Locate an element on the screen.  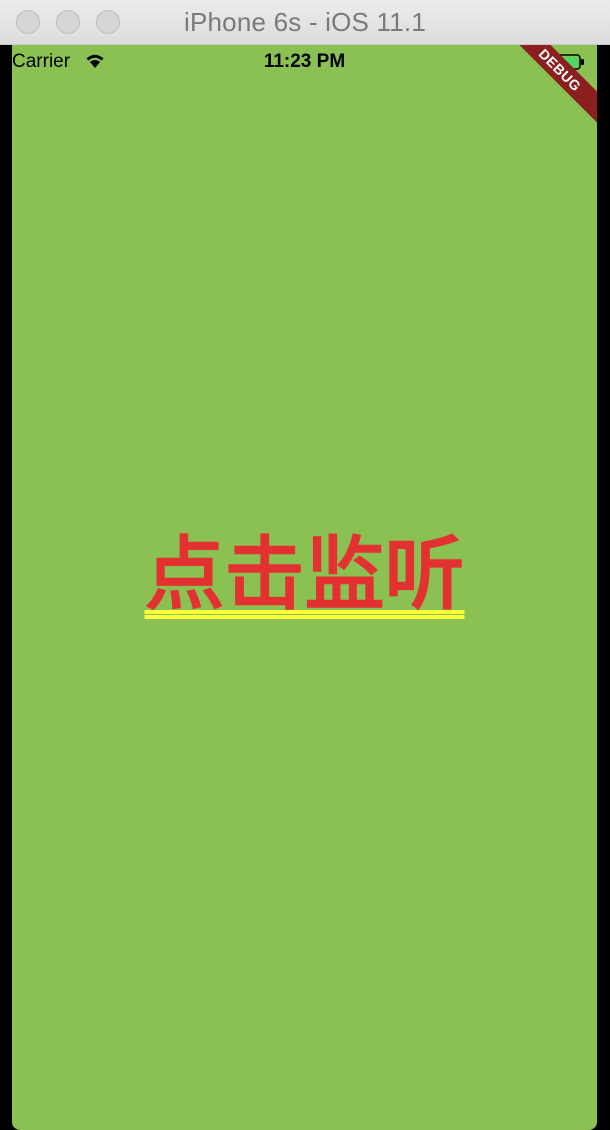
window-titlebar: iPhone 6s - iOS 11.1 is located at coordinates (305, 22).